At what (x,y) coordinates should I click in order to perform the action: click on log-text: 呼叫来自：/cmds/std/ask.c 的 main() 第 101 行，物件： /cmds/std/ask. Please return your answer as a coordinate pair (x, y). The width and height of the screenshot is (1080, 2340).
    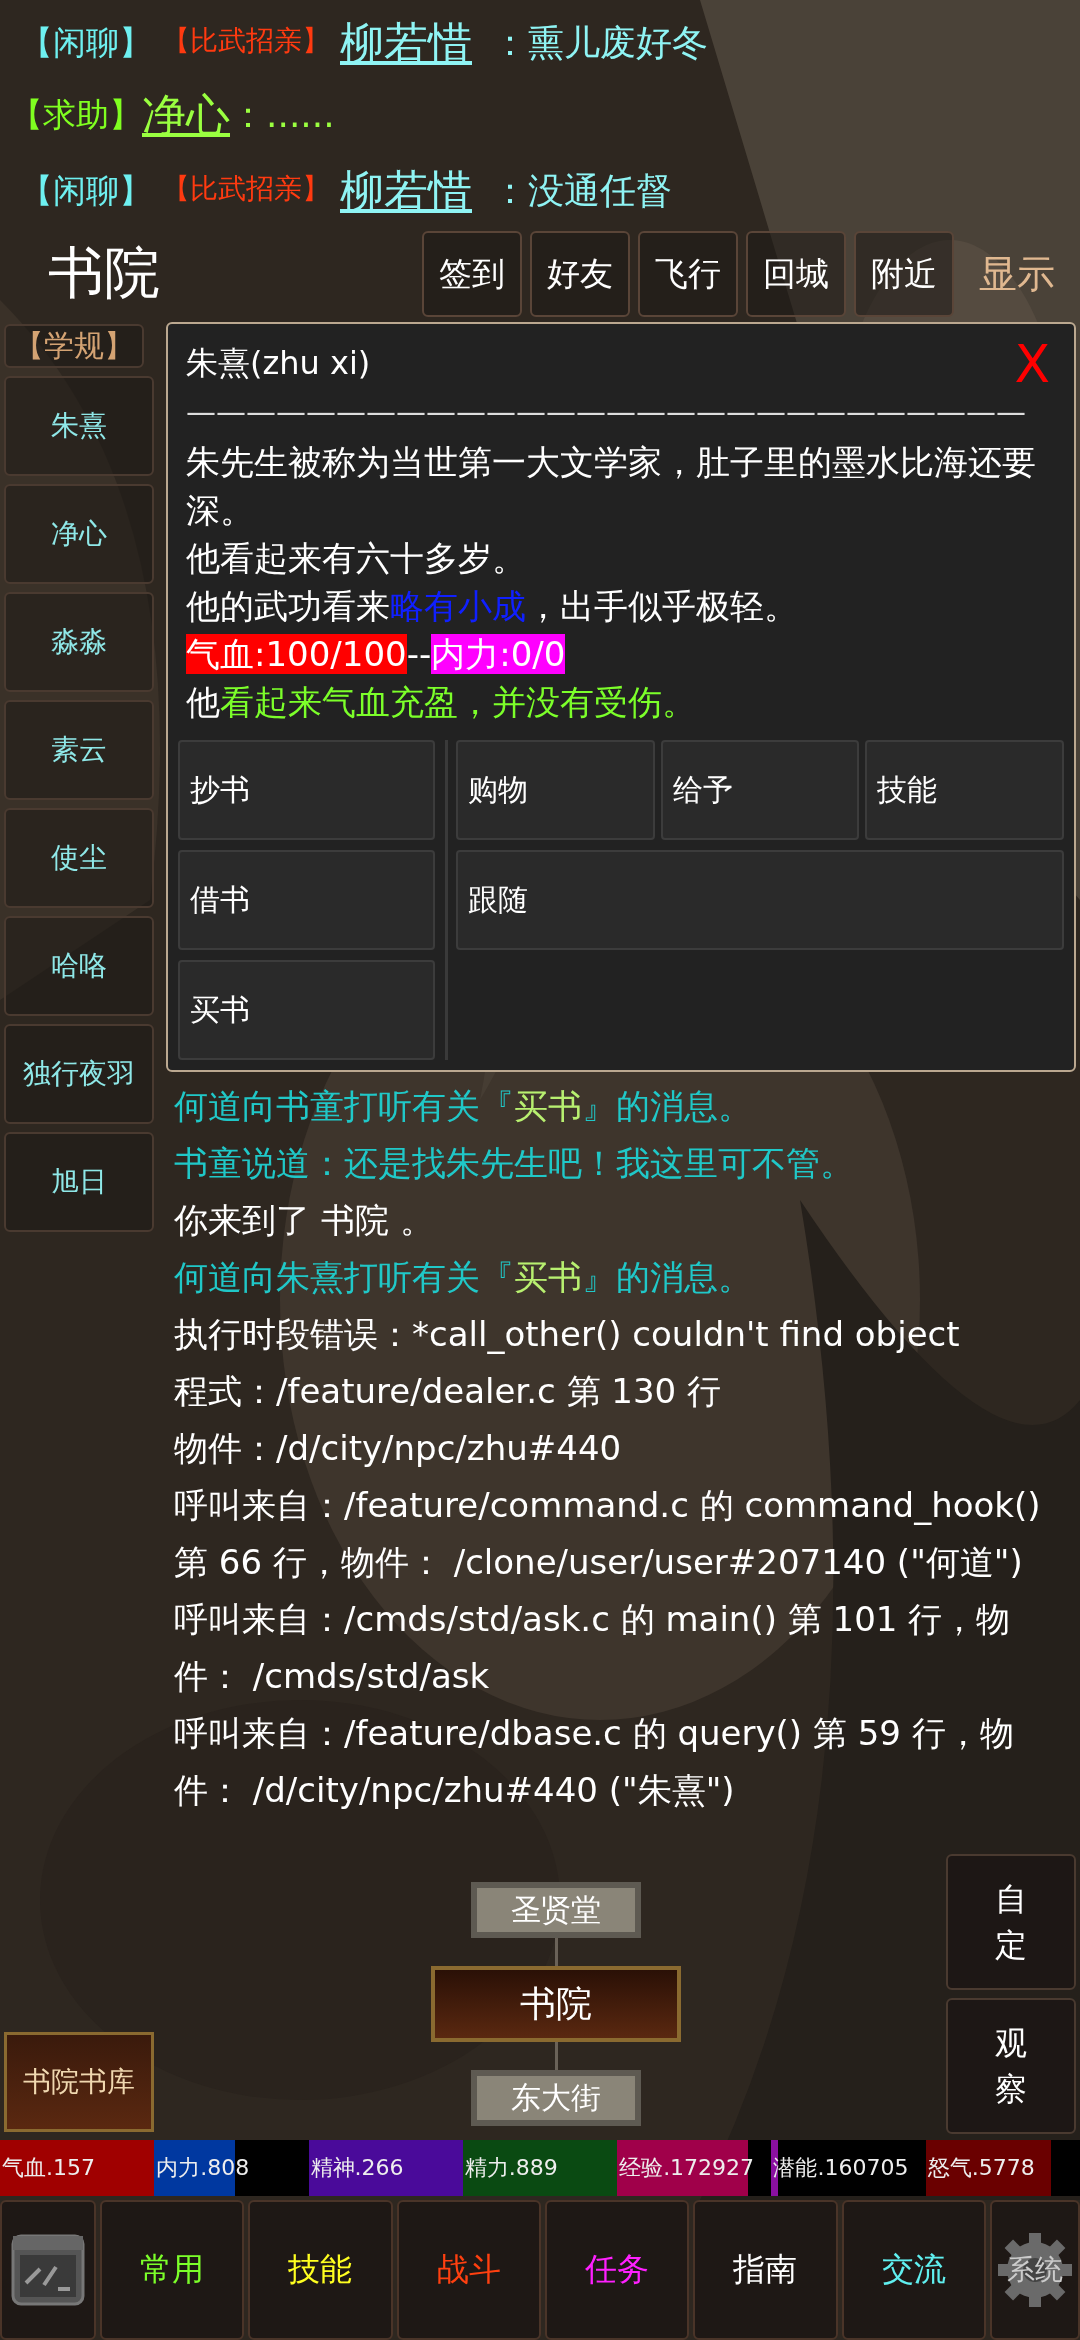
    Looking at the image, I should click on (593, 1648).